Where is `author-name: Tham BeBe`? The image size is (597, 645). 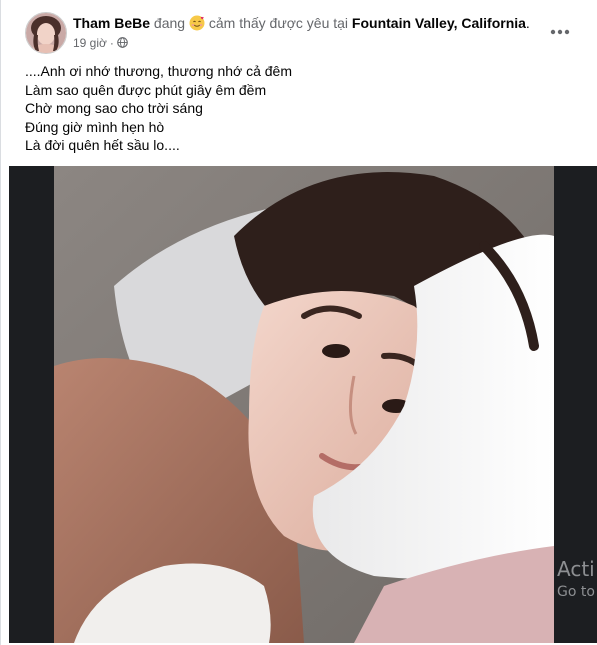
author-name: Tham BeBe is located at coordinates (111, 23).